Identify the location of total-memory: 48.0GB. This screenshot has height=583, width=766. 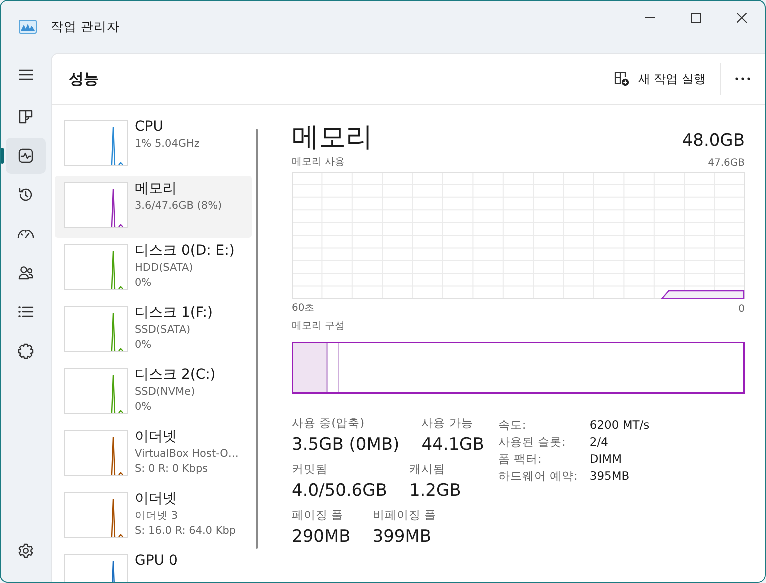
(713, 141).